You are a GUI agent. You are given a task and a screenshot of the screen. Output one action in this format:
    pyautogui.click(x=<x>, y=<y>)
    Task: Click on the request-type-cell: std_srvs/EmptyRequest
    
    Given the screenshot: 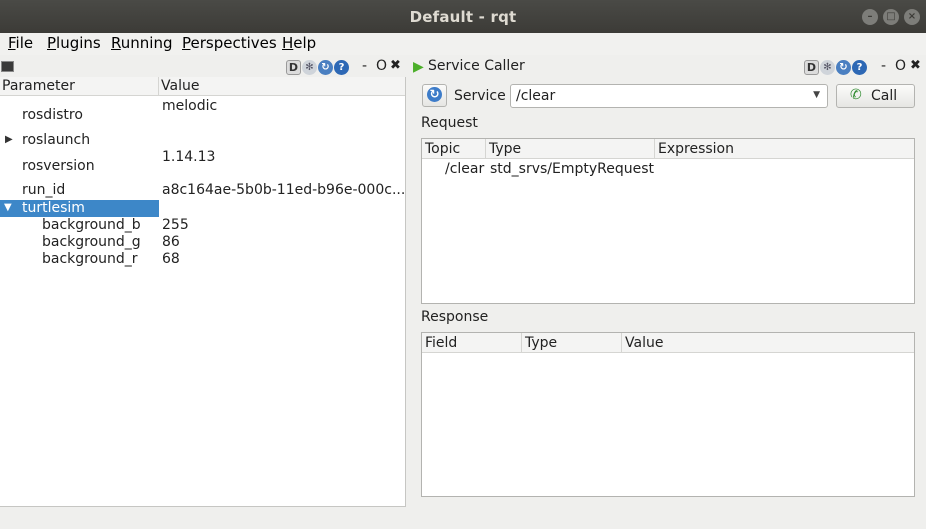 What is the action you would take?
    pyautogui.click(x=572, y=169)
    